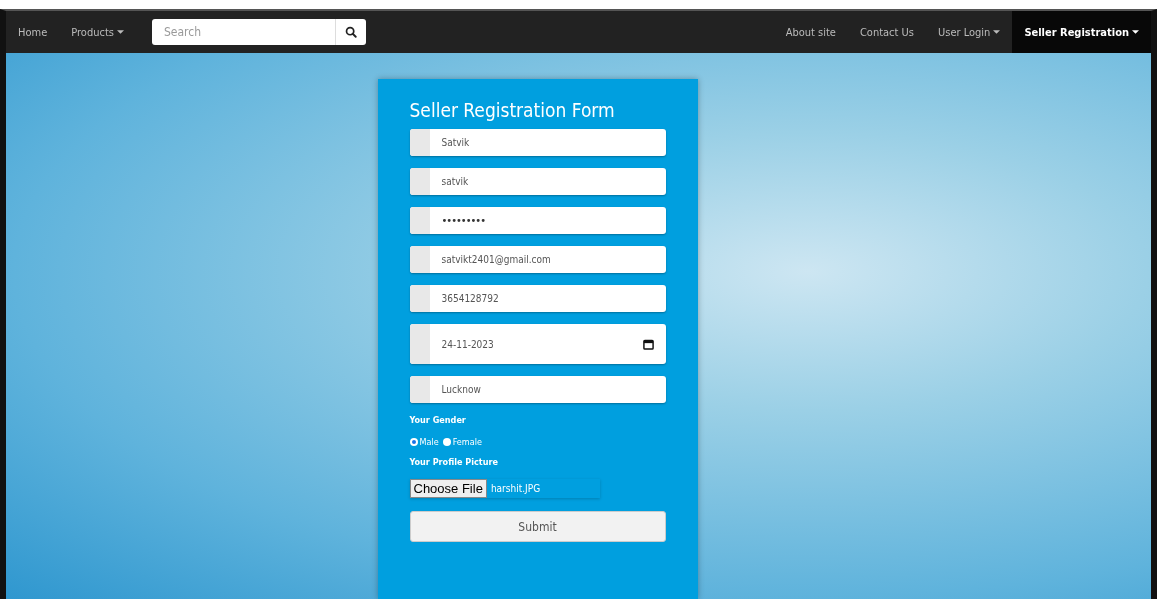 This screenshot has height=599, width=1157. I want to click on nav-link: User Login, so click(969, 32).